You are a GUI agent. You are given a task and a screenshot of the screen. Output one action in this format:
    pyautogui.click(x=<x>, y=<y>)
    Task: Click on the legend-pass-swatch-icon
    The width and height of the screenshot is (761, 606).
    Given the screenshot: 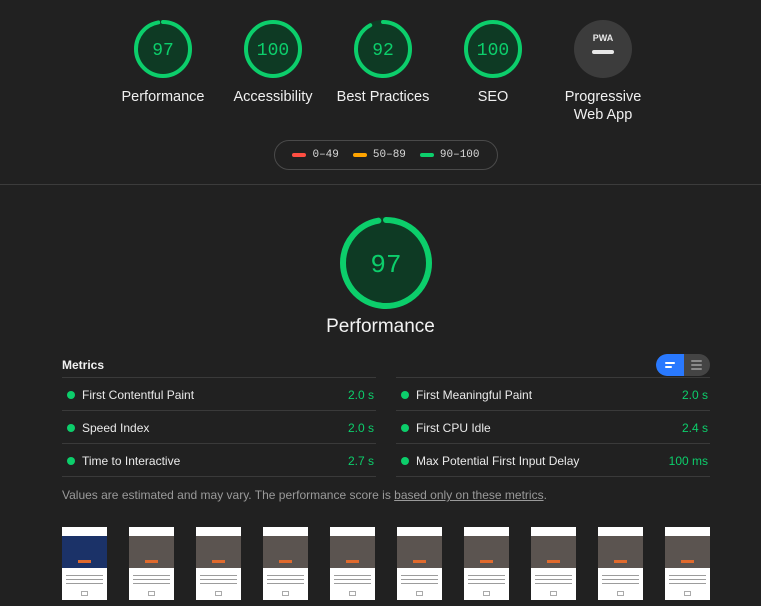 What is the action you would take?
    pyautogui.click(x=426, y=155)
    